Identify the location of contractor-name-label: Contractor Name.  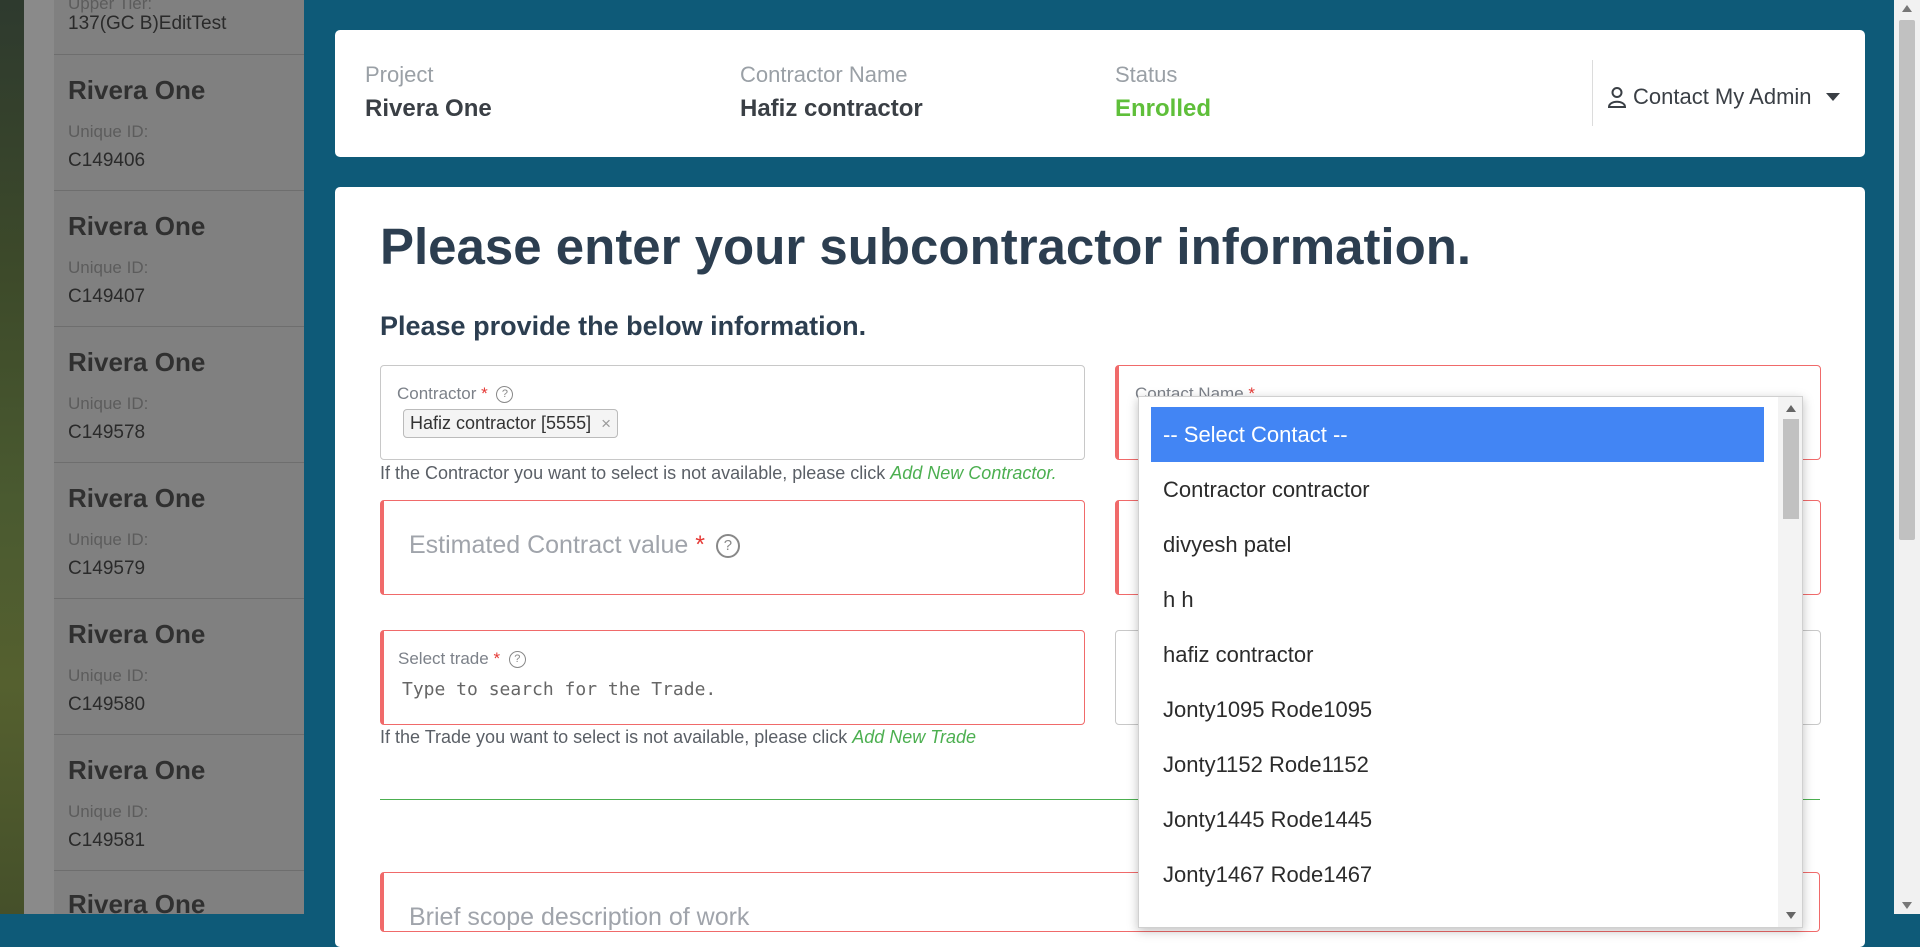
(824, 74).